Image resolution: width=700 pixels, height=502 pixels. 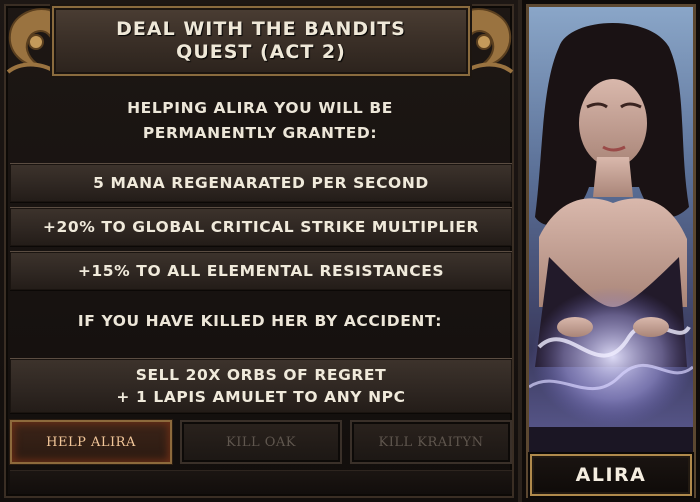 What do you see at coordinates (260, 321) in the screenshot?
I see `accident-text: IF YOU HAVE KILLED HER BY ACCIDENT:` at bounding box center [260, 321].